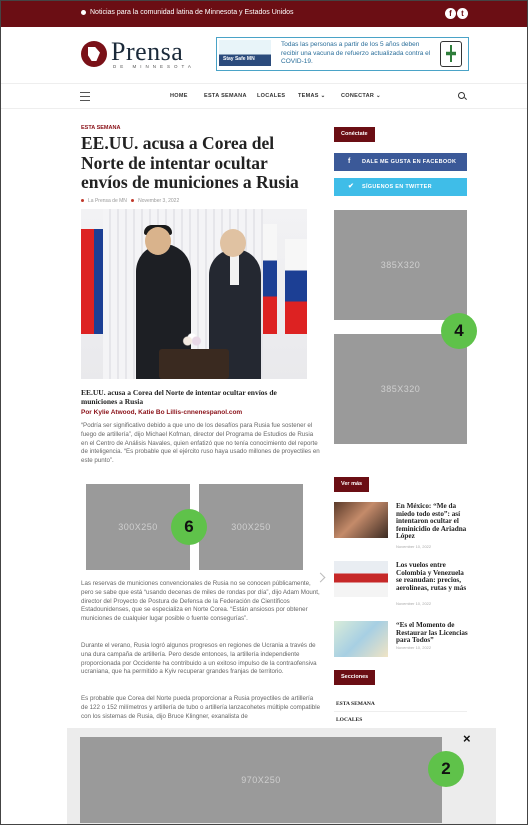 This screenshot has width=528, height=825. What do you see at coordinates (194, 294) in the screenshot?
I see `article-photo` at bounding box center [194, 294].